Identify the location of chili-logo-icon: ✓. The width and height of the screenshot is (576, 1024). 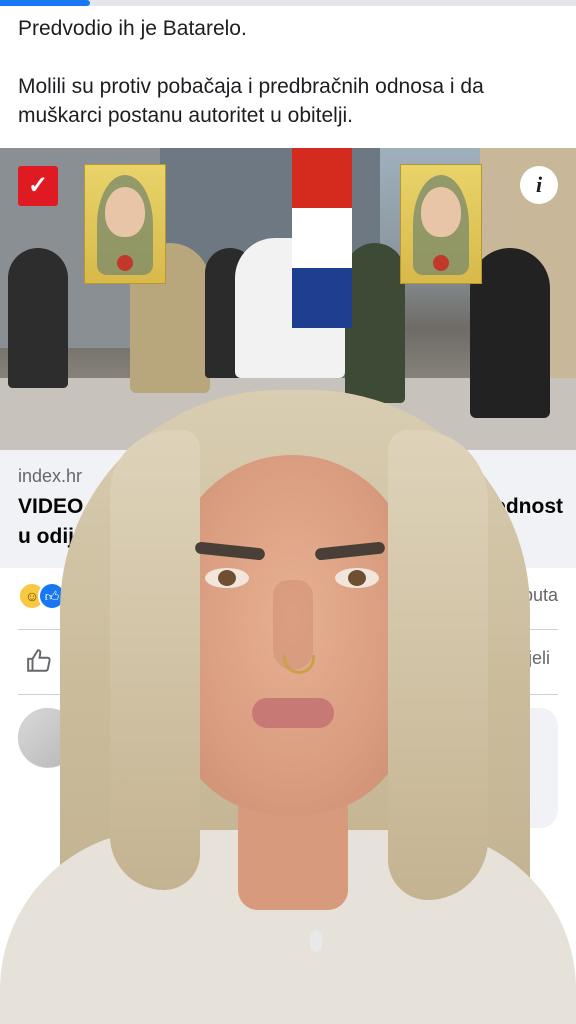
(38, 186).